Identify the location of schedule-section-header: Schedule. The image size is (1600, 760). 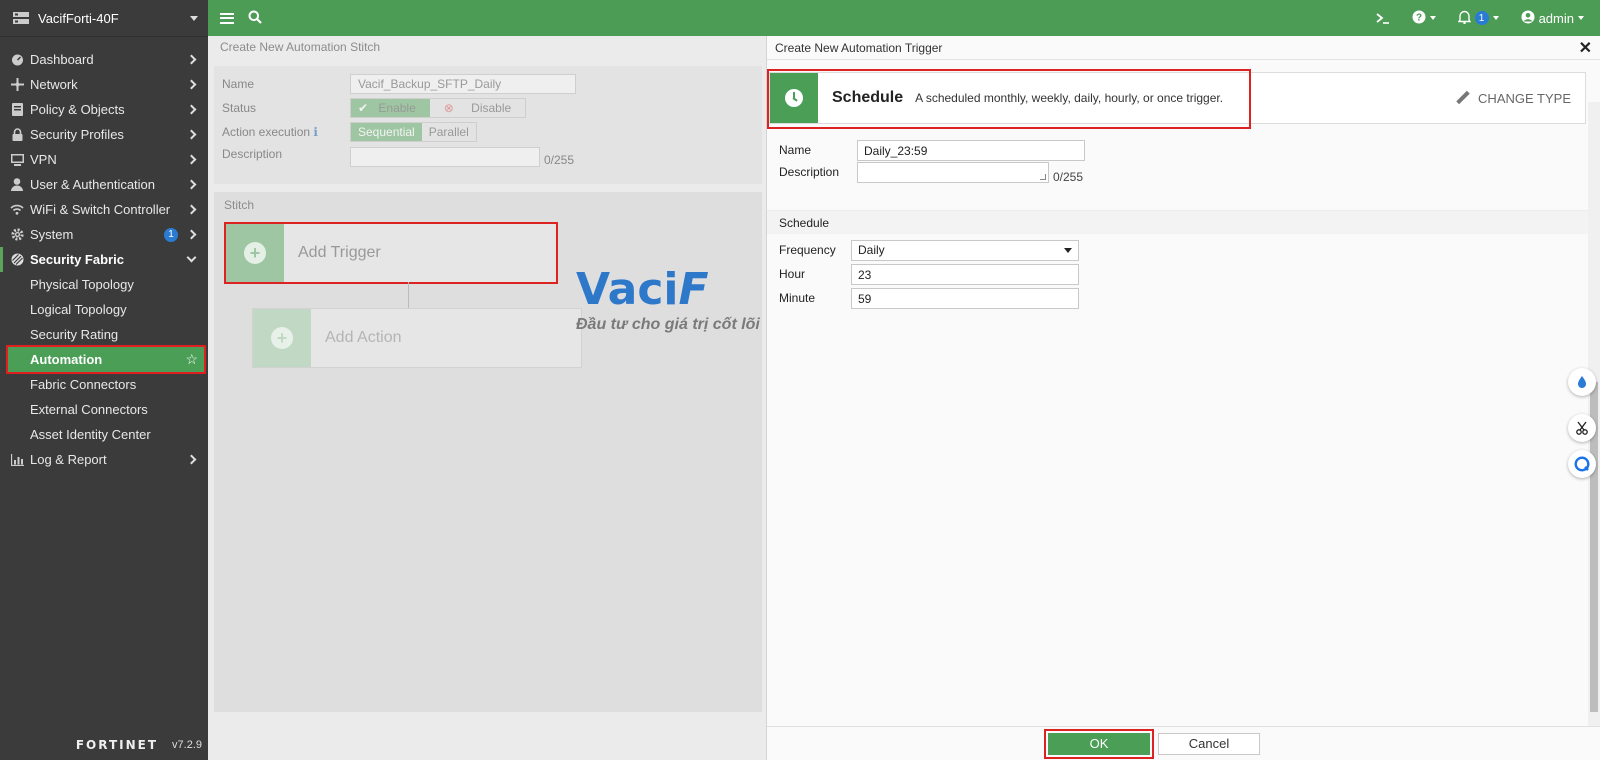
(1183, 222).